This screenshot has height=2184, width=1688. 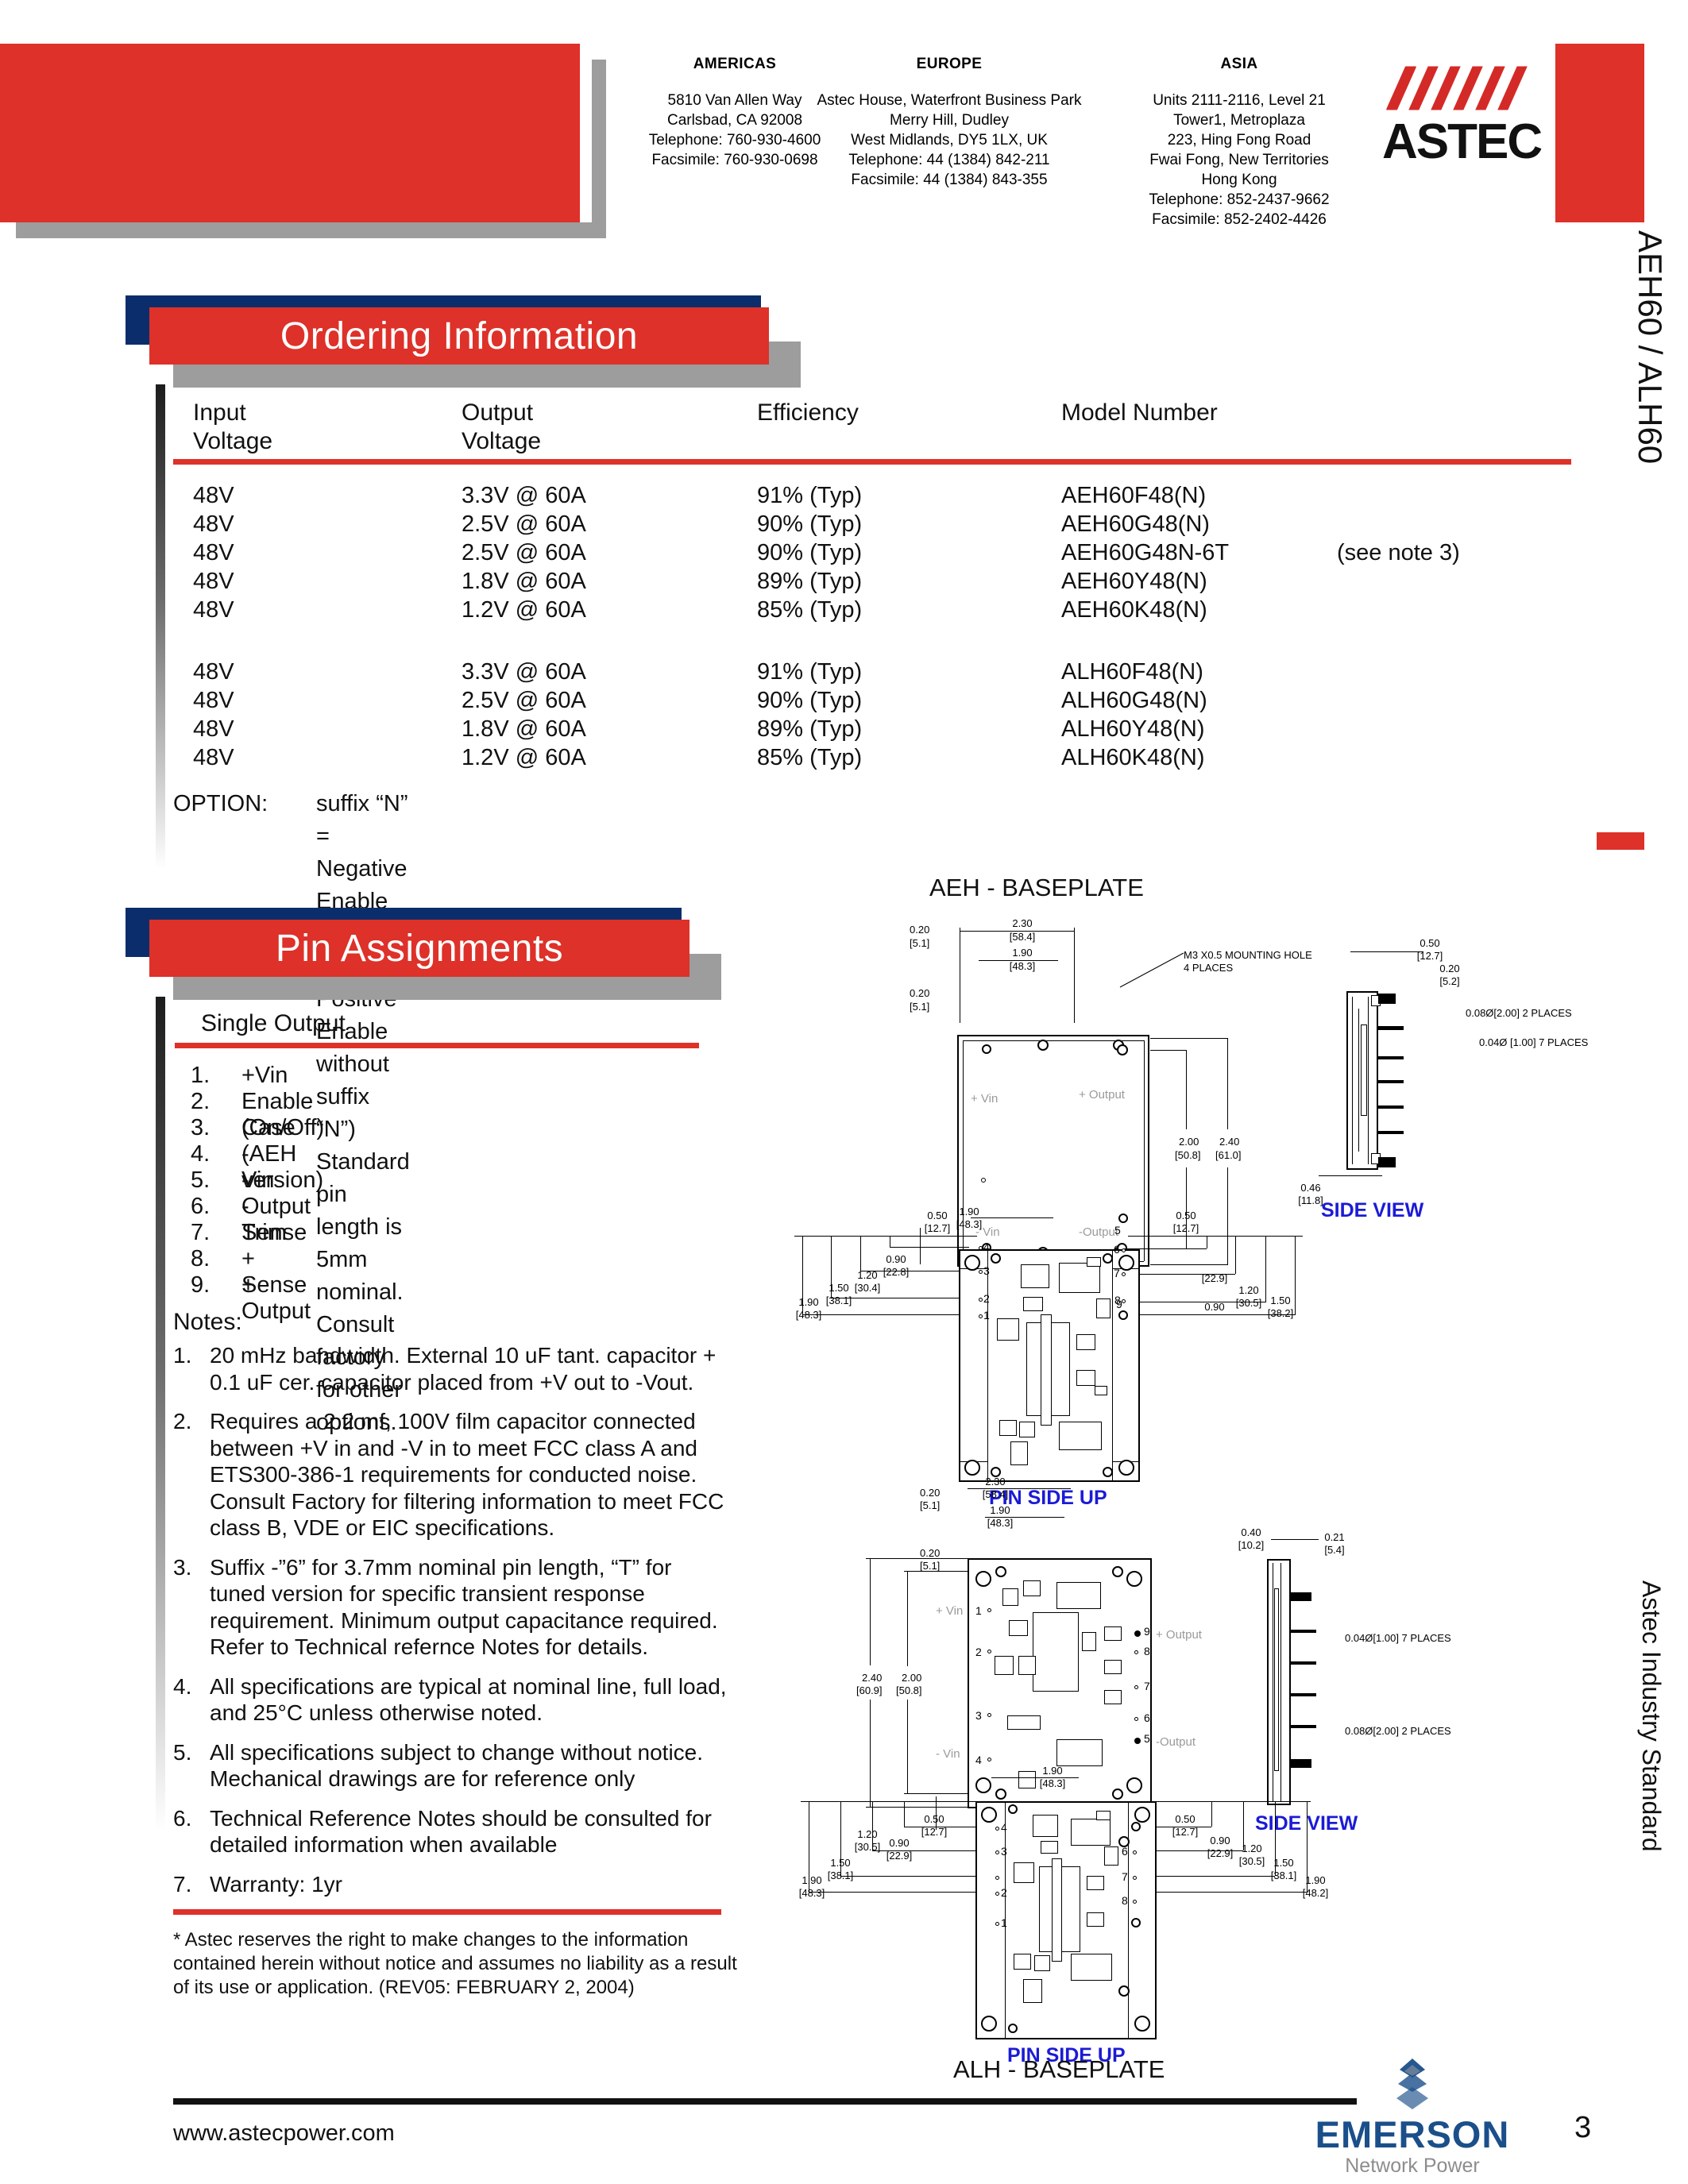 I want to click on dim-r150-in: 1.50, so click(x=1281, y=1300).